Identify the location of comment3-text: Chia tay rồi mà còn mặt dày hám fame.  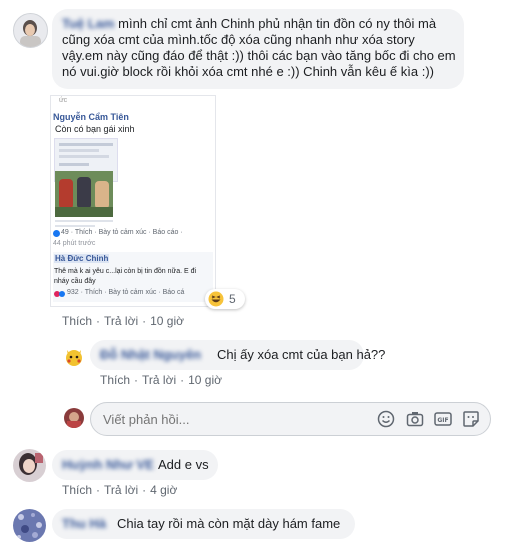
(229, 523).